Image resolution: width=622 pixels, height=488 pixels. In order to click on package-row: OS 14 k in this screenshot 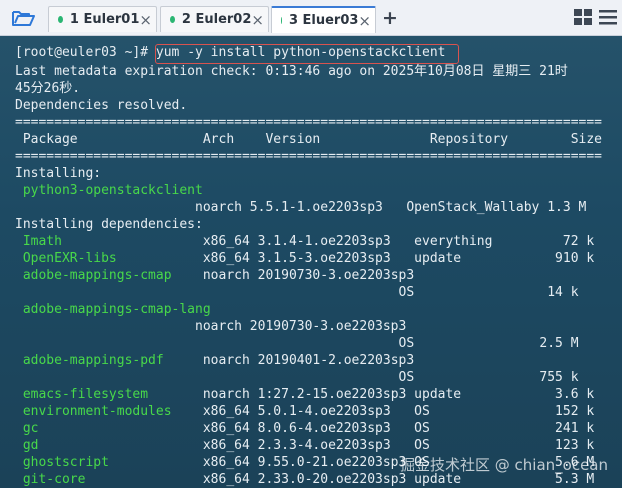, I will do `click(297, 292)`.